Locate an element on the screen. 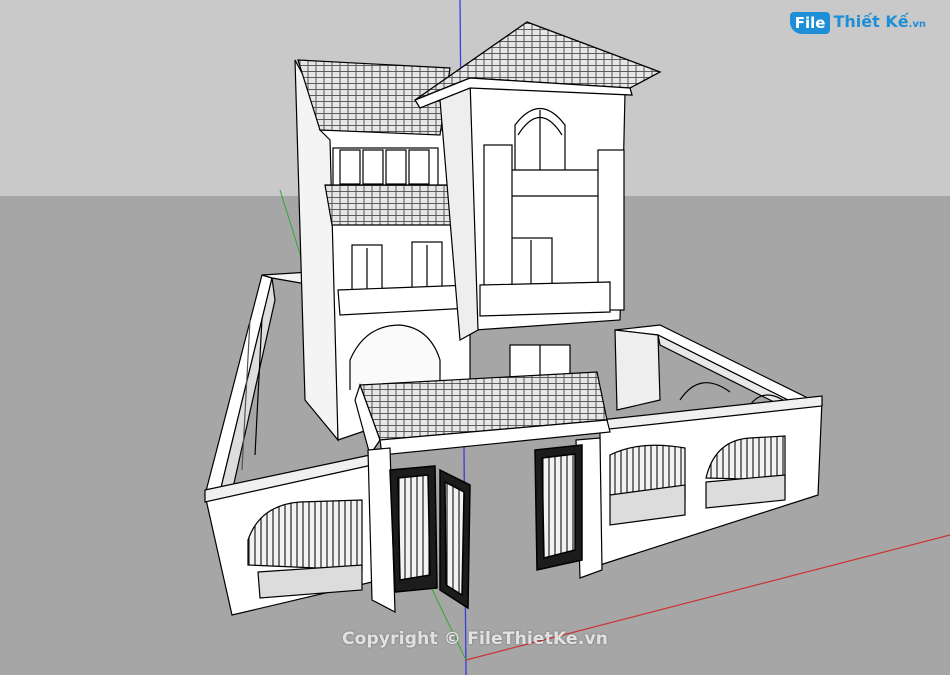 This screenshot has width=950, height=675. filethietke-logo: File Thiết Kế.vn is located at coordinates (857, 22).